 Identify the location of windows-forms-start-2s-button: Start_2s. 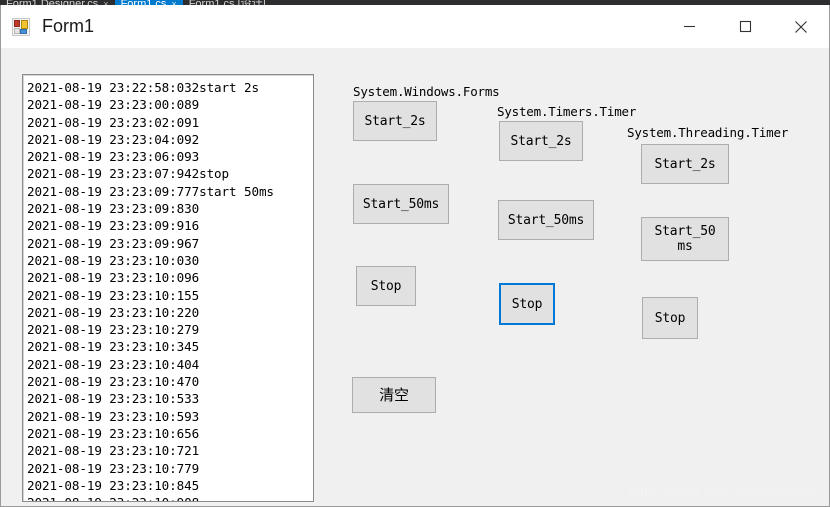
(395, 121).